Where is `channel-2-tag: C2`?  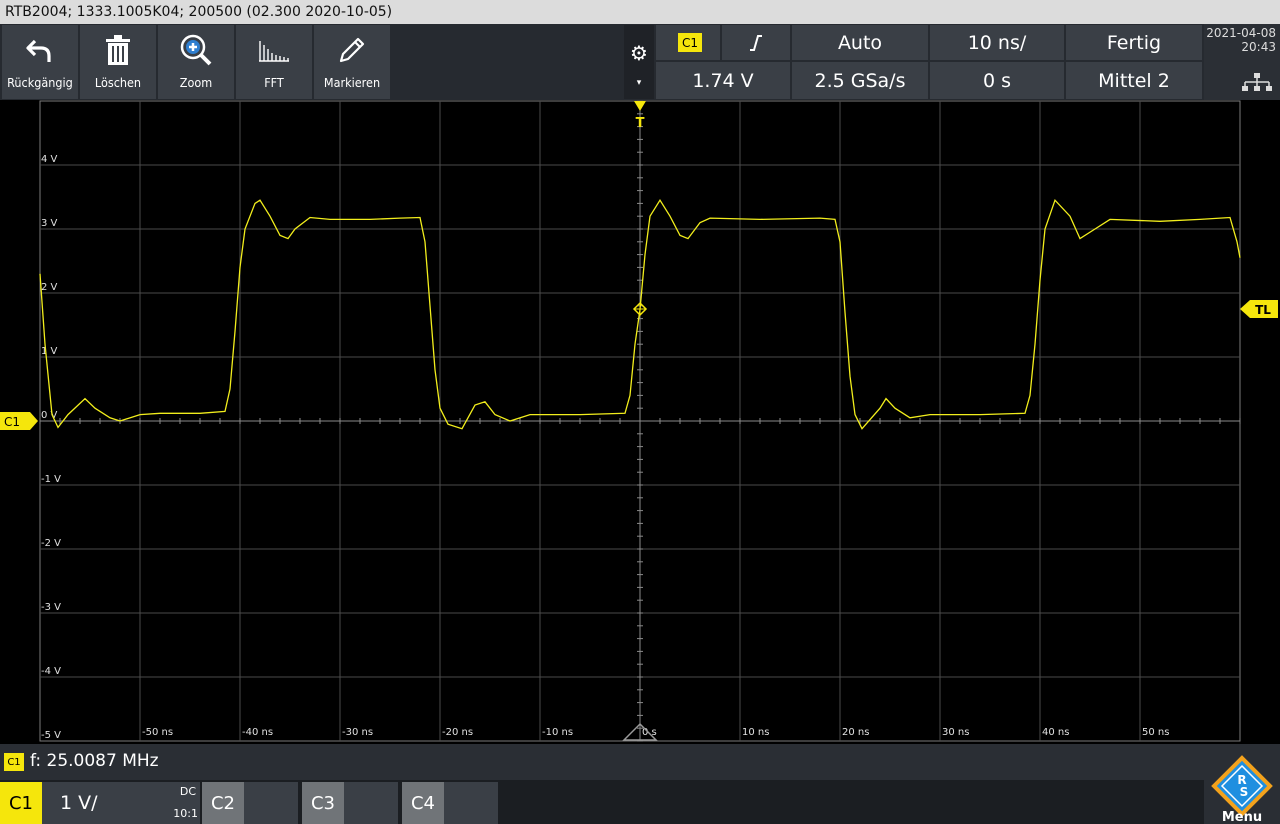 channel-2-tag: C2 is located at coordinates (223, 803).